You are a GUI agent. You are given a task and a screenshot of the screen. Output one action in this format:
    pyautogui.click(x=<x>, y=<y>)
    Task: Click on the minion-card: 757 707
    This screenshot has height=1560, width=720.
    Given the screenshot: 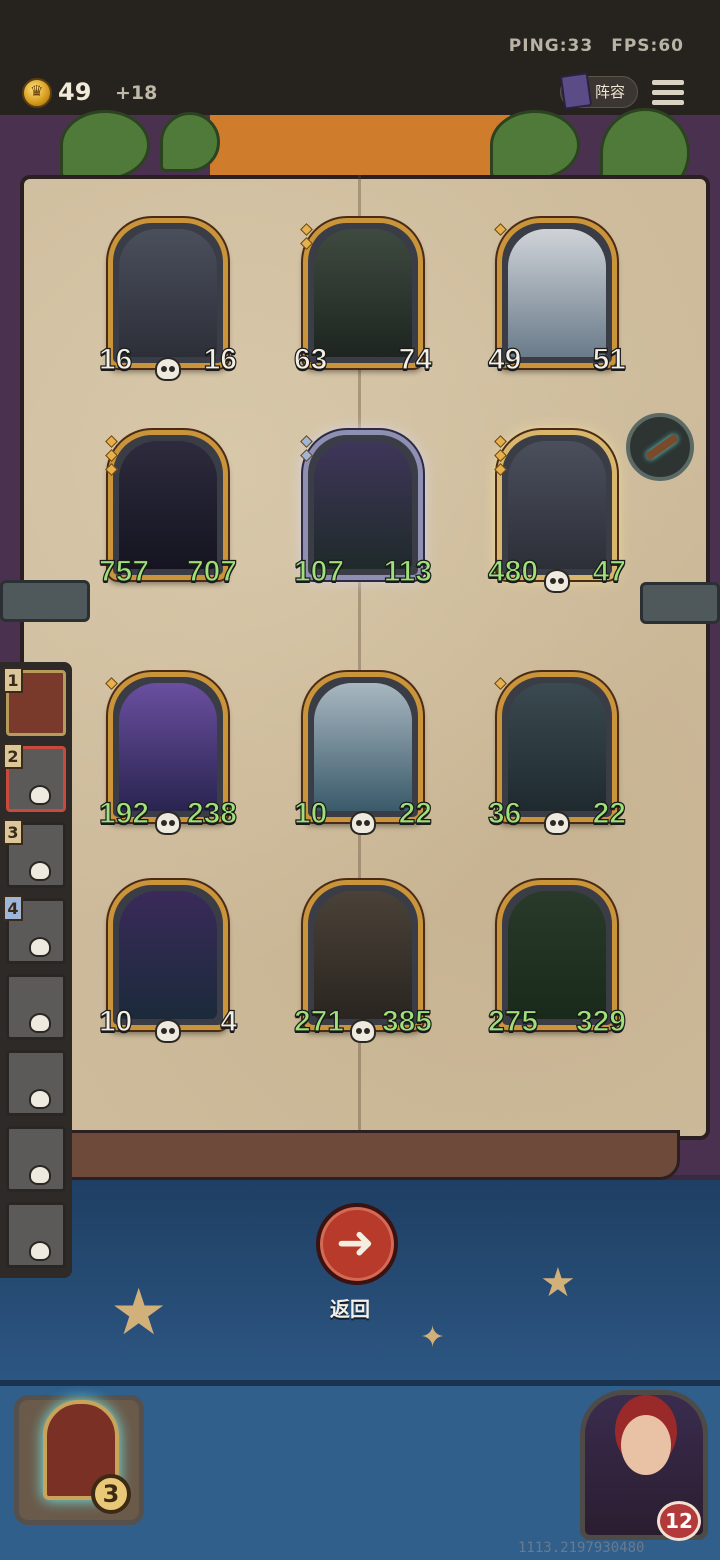 What is the action you would take?
    pyautogui.click(x=168, y=509)
    